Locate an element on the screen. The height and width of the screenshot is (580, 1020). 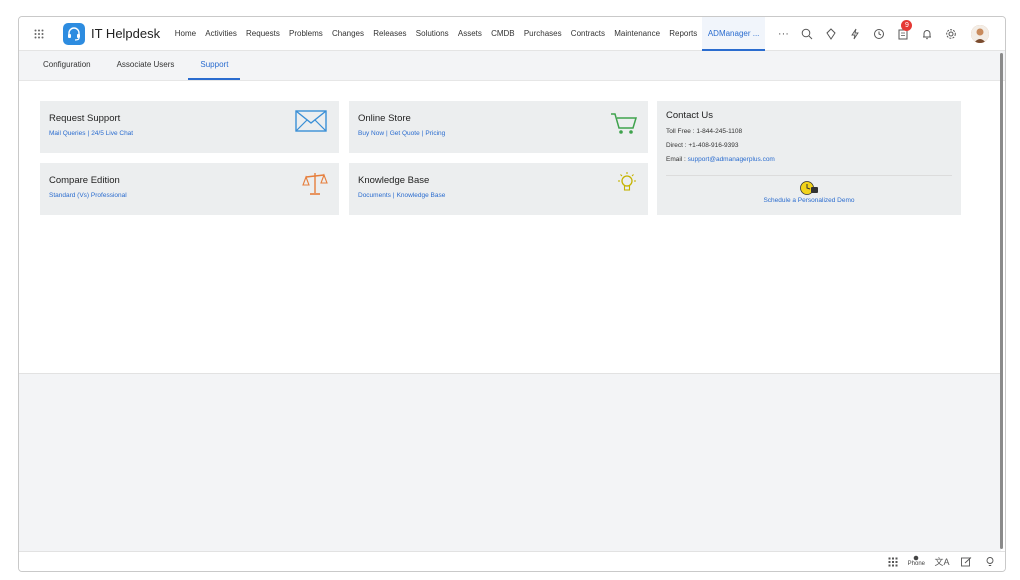
phone-label: Phone is located at coordinates (916, 564).